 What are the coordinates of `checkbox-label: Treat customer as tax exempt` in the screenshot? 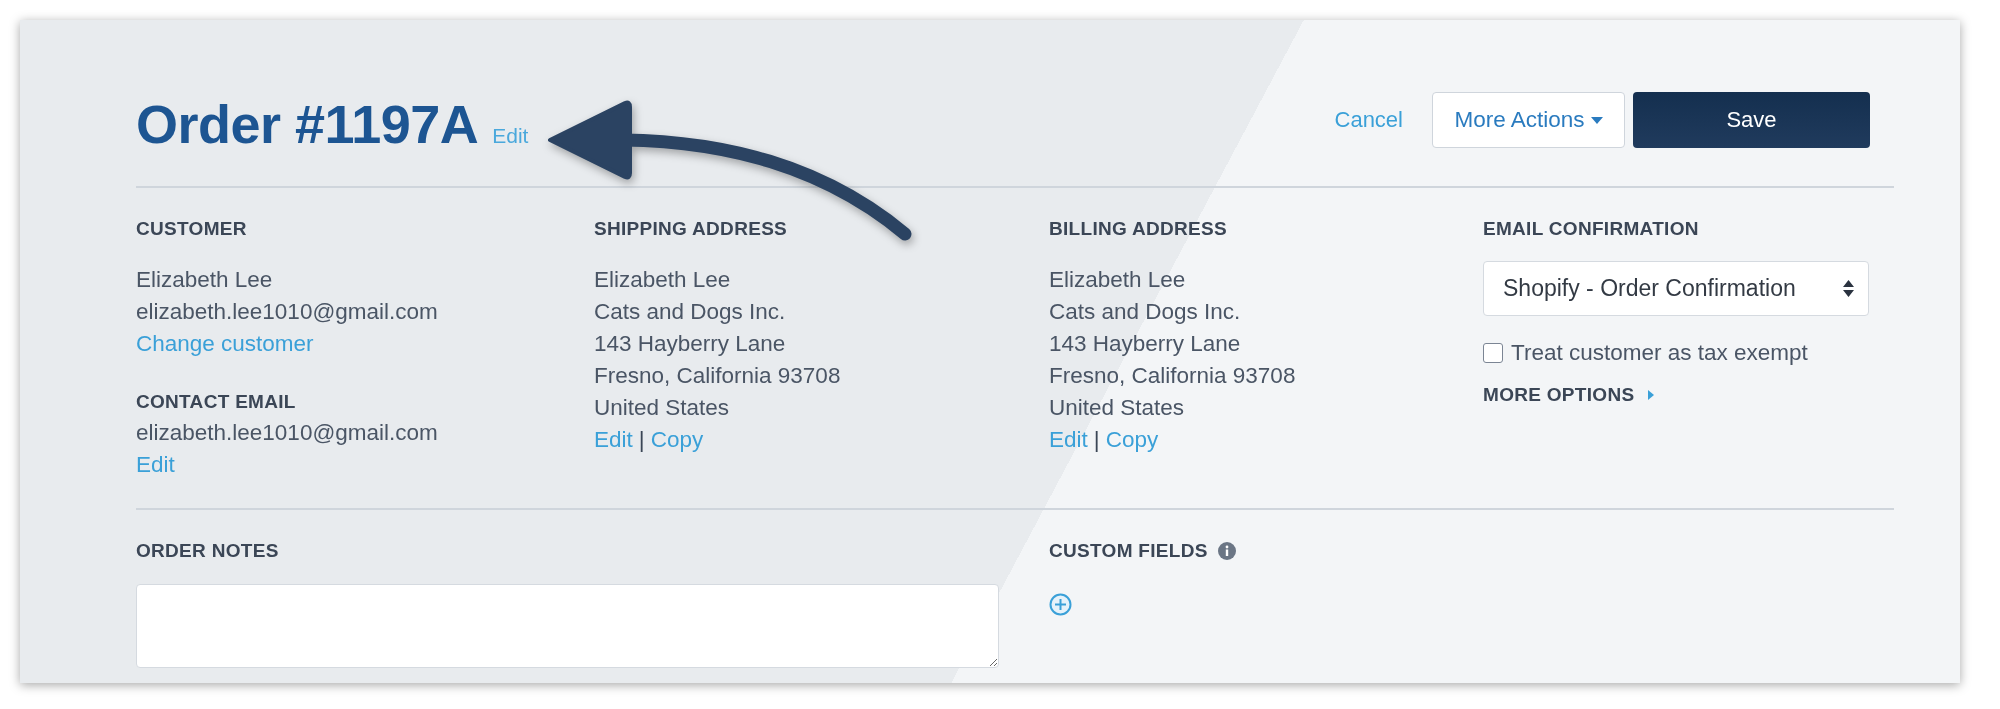 It's located at (1659, 353).